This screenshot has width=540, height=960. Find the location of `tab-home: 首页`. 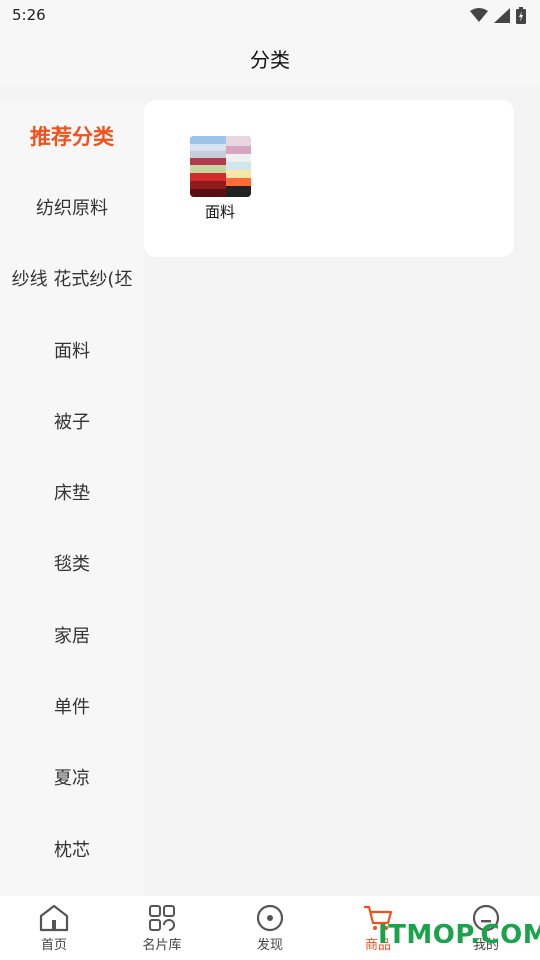

tab-home: 首页 is located at coordinates (54, 928).